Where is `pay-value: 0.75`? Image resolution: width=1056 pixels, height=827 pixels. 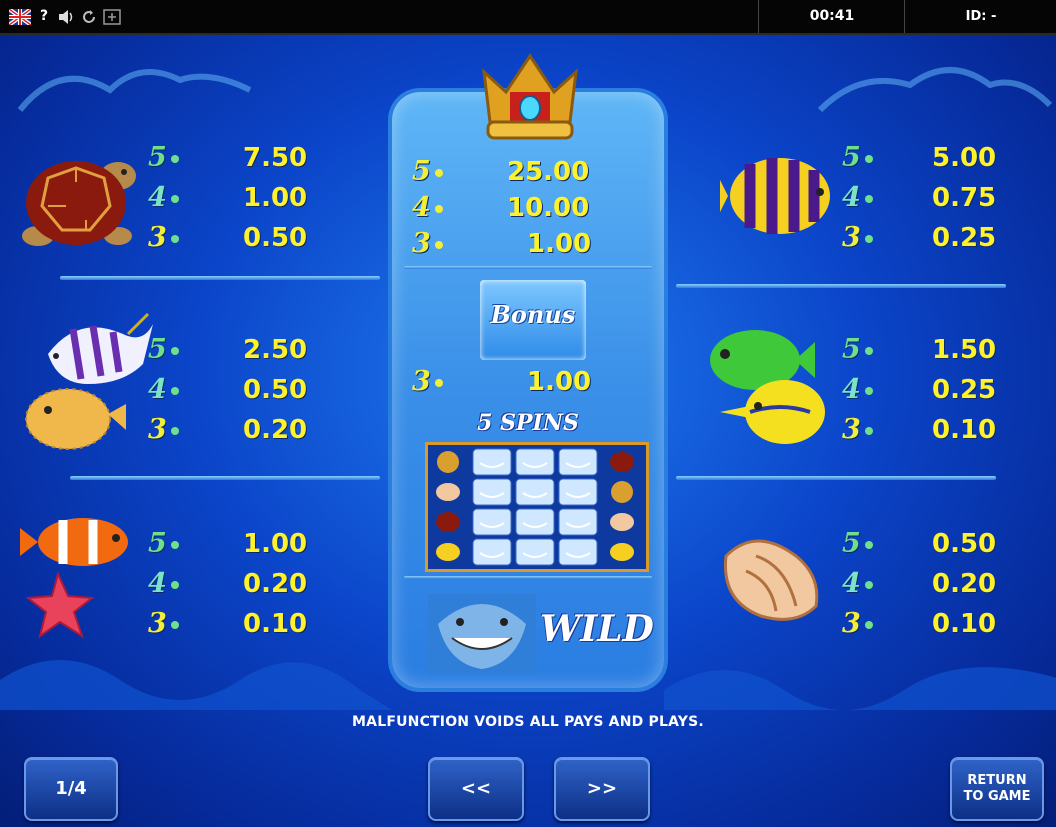 pay-value: 0.75 is located at coordinates (964, 198).